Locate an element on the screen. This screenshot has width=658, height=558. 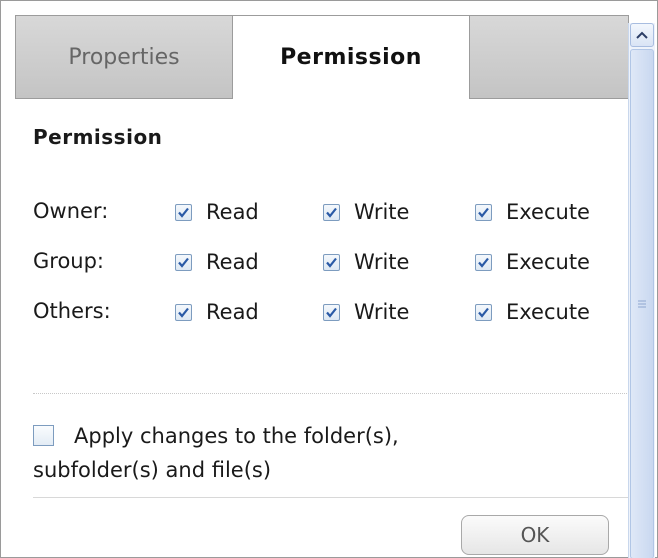
grip-icon is located at coordinates (642, 304).